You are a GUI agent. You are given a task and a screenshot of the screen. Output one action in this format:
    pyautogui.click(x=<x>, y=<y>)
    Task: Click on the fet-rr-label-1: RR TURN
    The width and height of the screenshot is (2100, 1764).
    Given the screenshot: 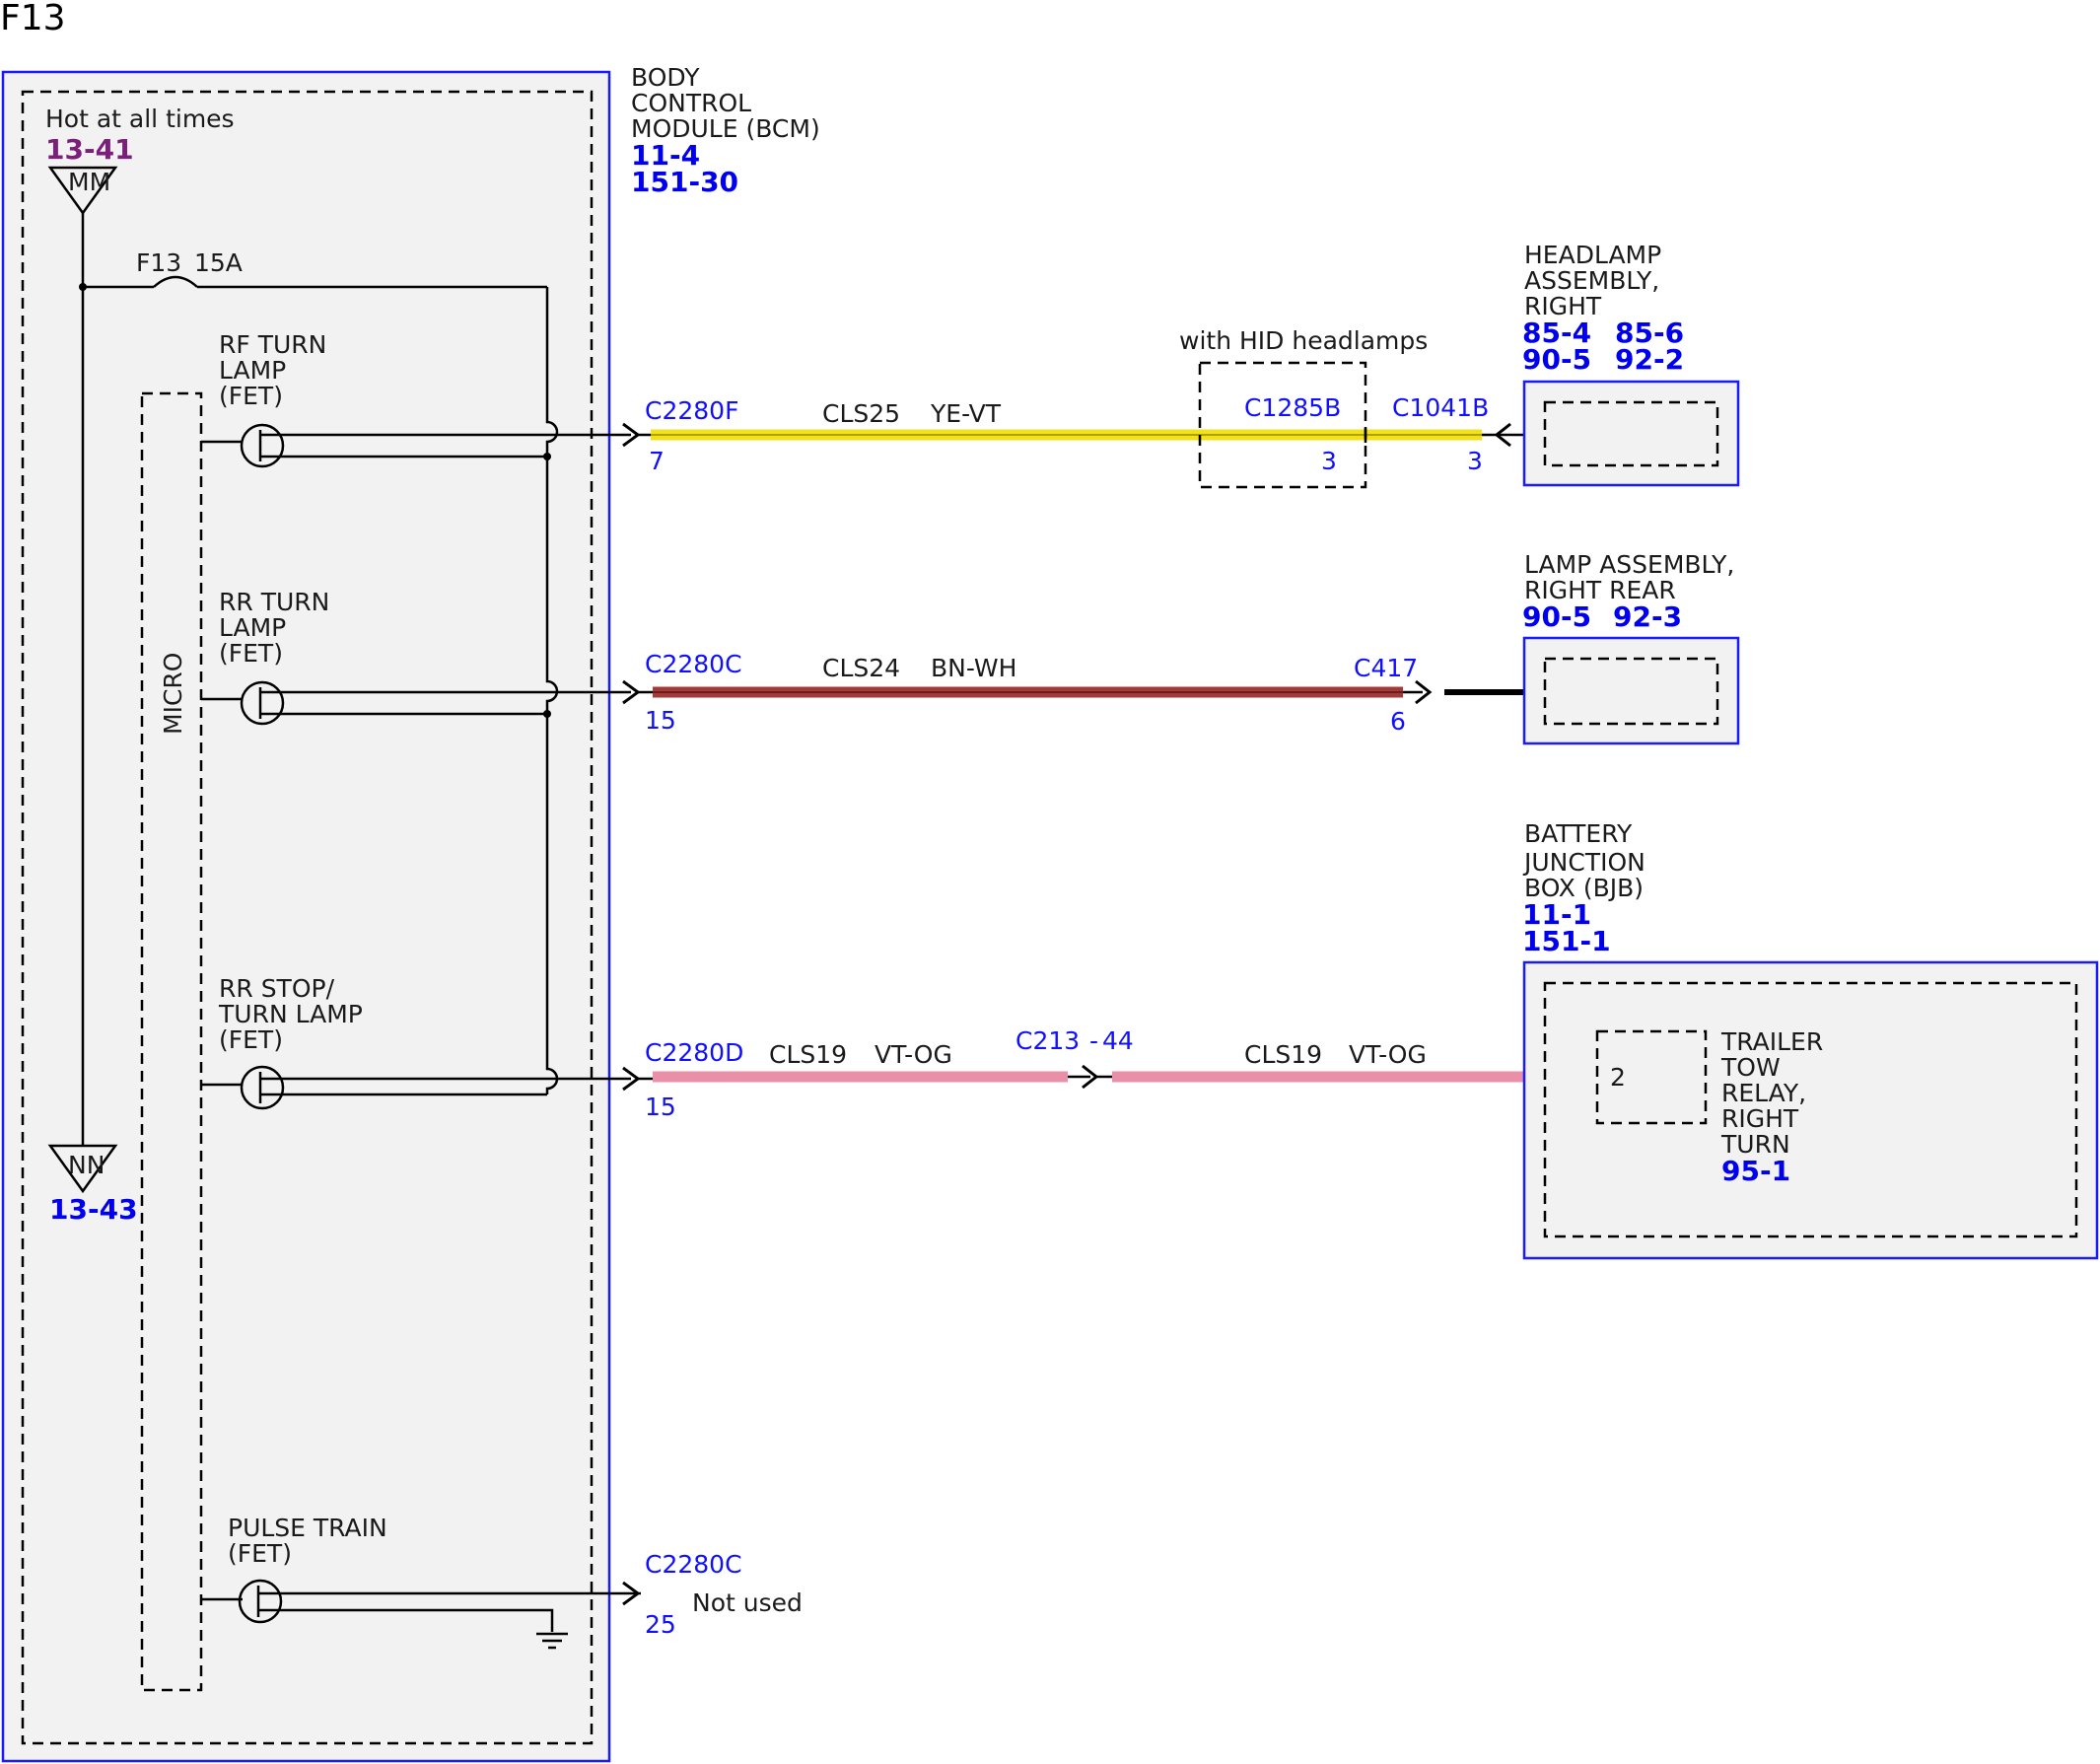 What is the action you would take?
    pyautogui.click(x=274, y=602)
    